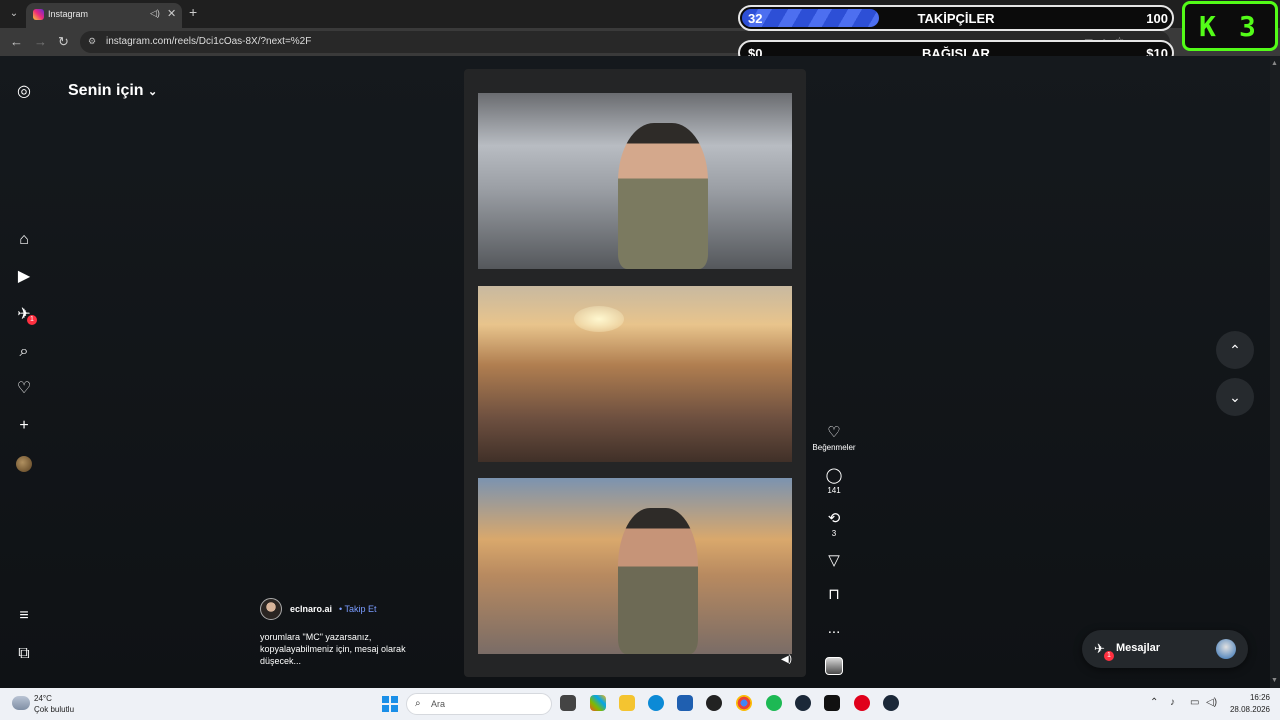 The image size is (1280, 720). I want to click on epic-games-icon, so click(832, 703).